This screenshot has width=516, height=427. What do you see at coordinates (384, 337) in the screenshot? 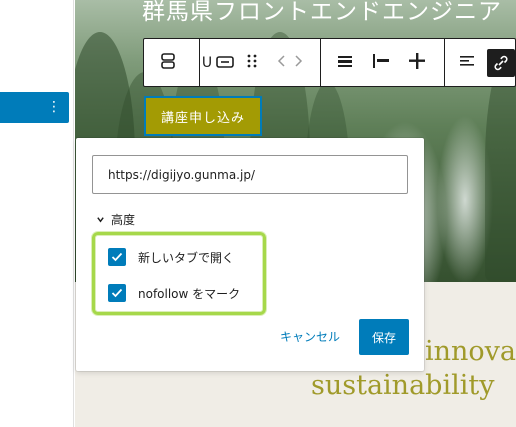
I see `save-button: 保存` at bounding box center [384, 337].